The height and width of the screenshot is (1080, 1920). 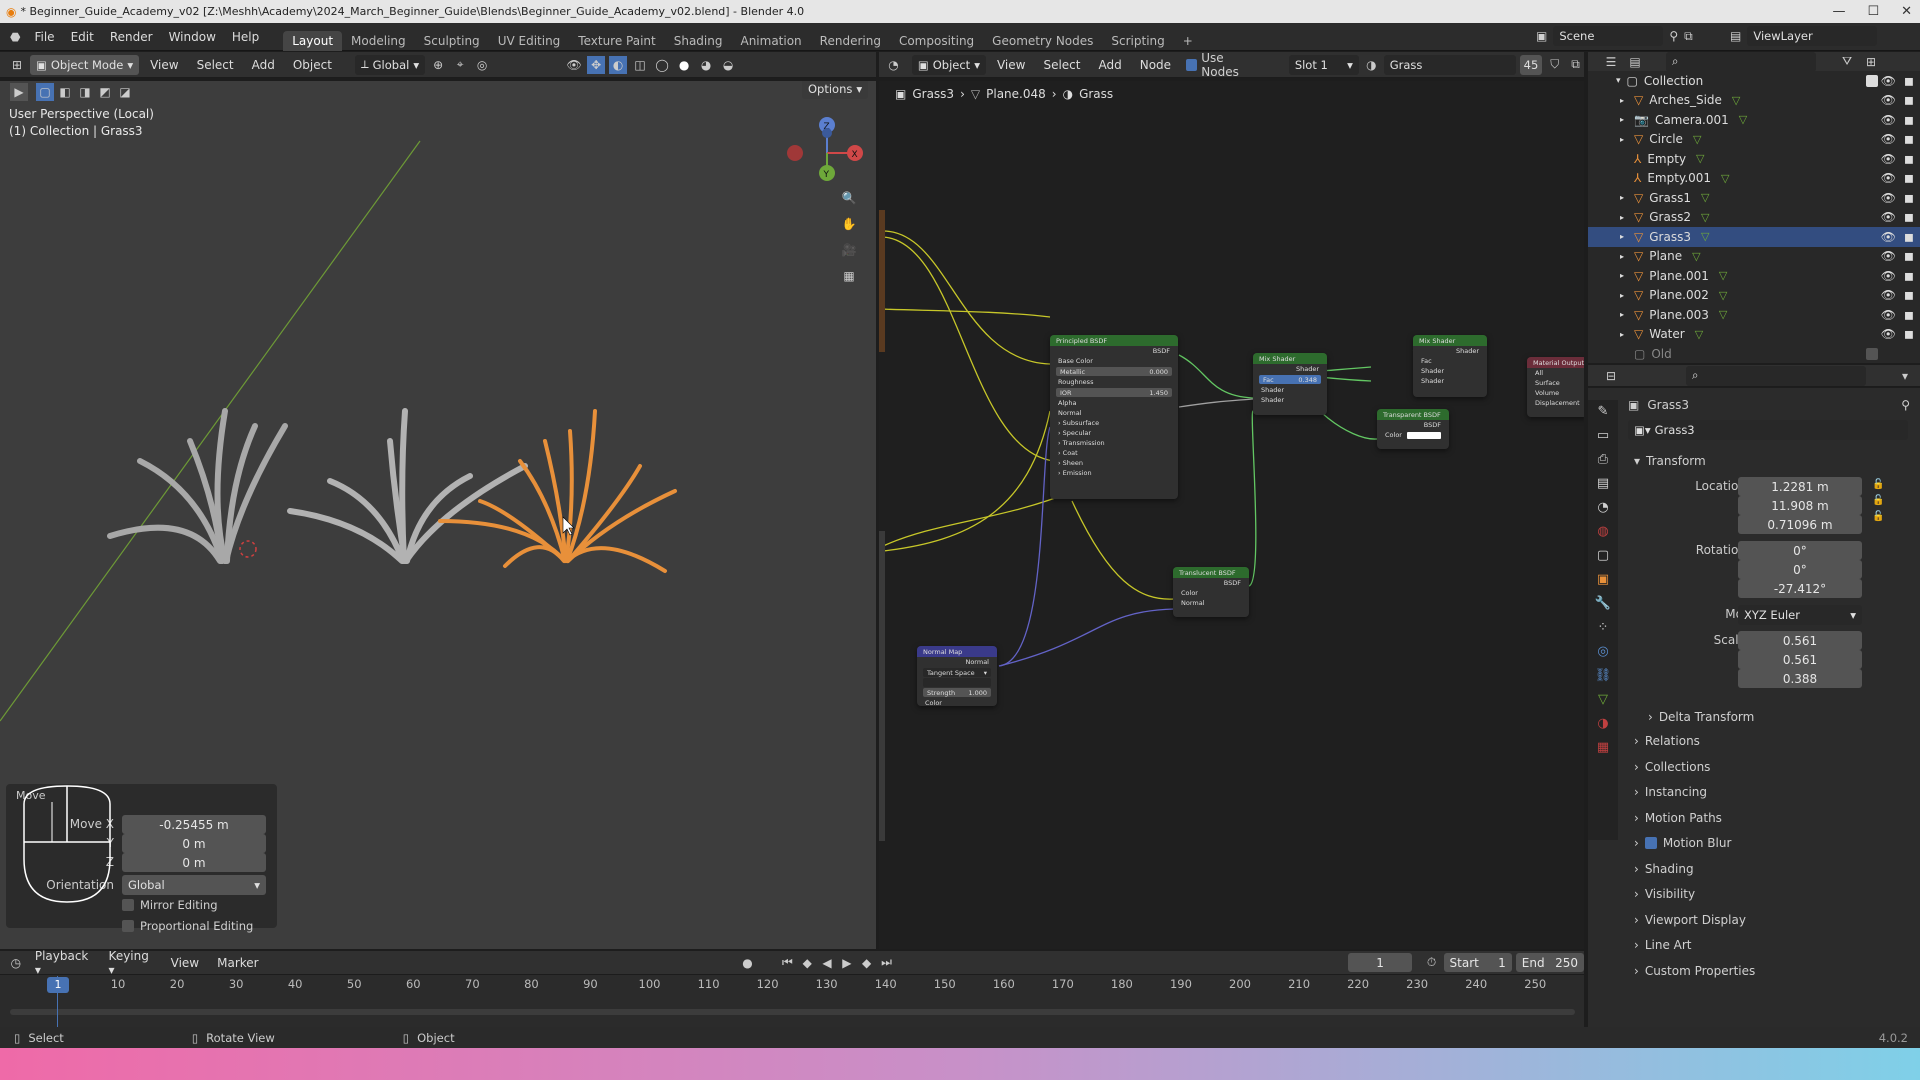 What do you see at coordinates (1754, 81) in the screenshot?
I see `outliner-collection: ▾ ▢ Collection 👁 ◼` at bounding box center [1754, 81].